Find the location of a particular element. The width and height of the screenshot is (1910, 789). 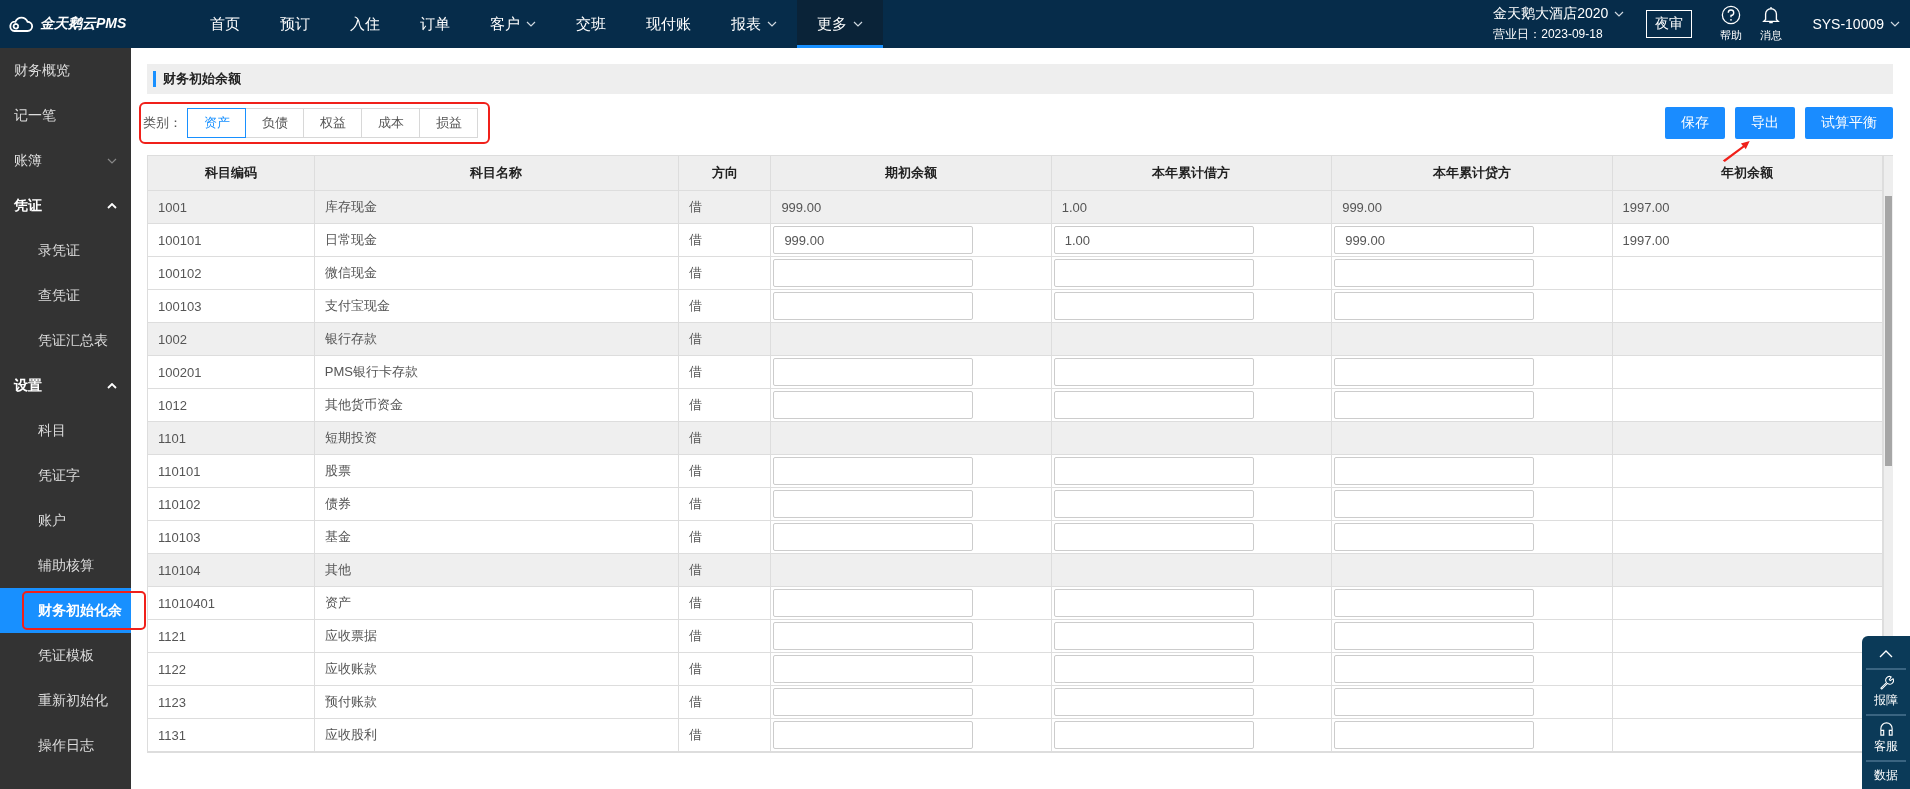

sidebar-item: 财务概览 is located at coordinates (65, 70).